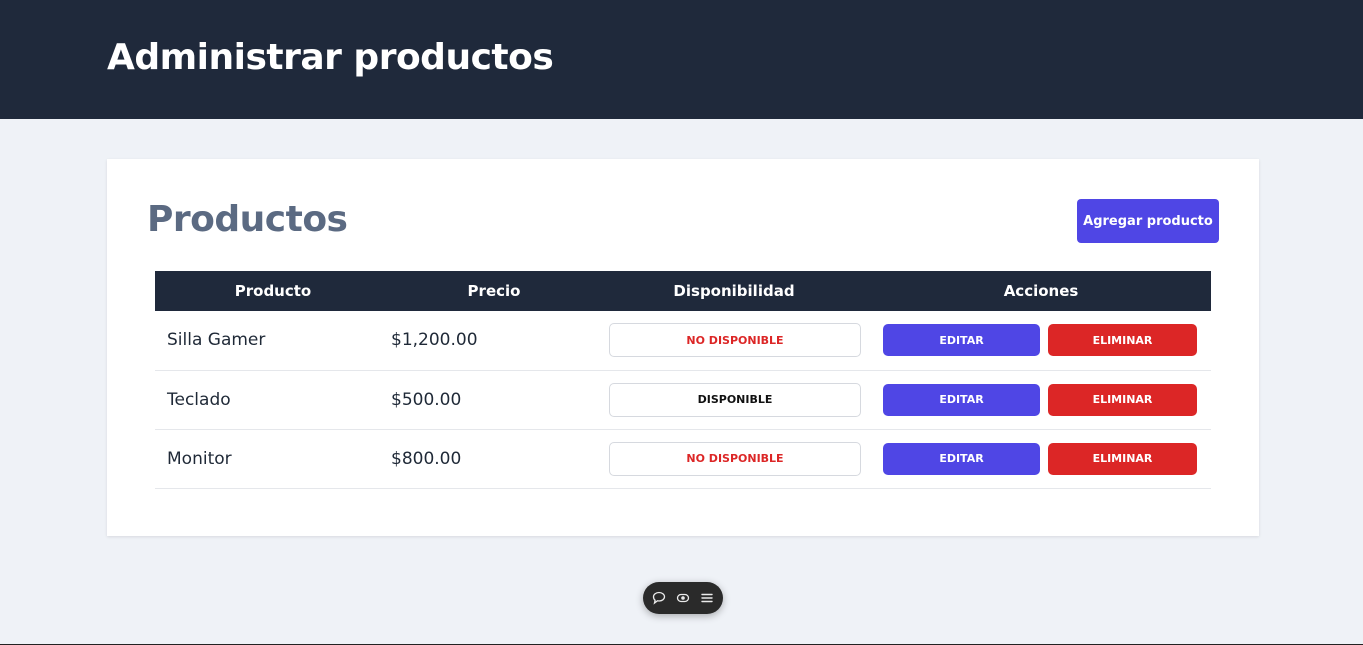 The width and height of the screenshot is (1363, 645). Describe the element at coordinates (1148, 221) in the screenshot. I see `add-product-button: Agregar producto` at that location.